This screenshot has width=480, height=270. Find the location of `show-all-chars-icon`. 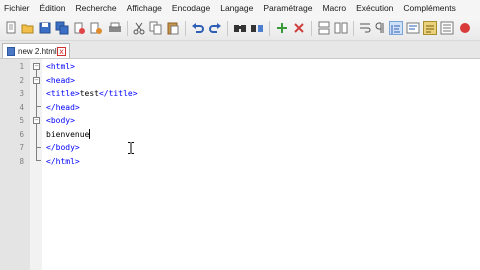

show-all-chars-icon is located at coordinates (380, 28).